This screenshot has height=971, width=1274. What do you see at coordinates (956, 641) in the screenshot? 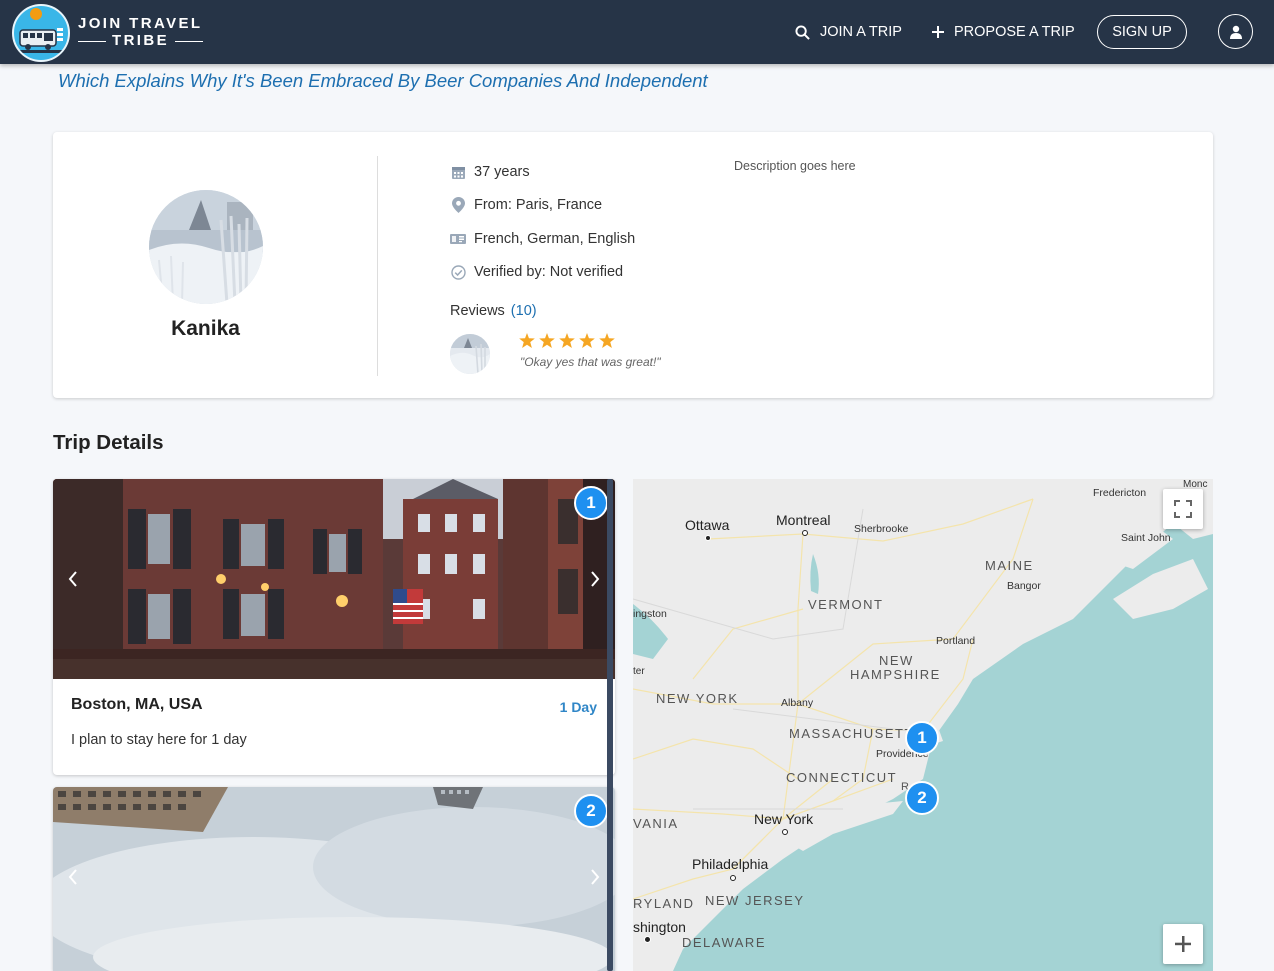
I see `map-label-portland: Portland` at bounding box center [956, 641].